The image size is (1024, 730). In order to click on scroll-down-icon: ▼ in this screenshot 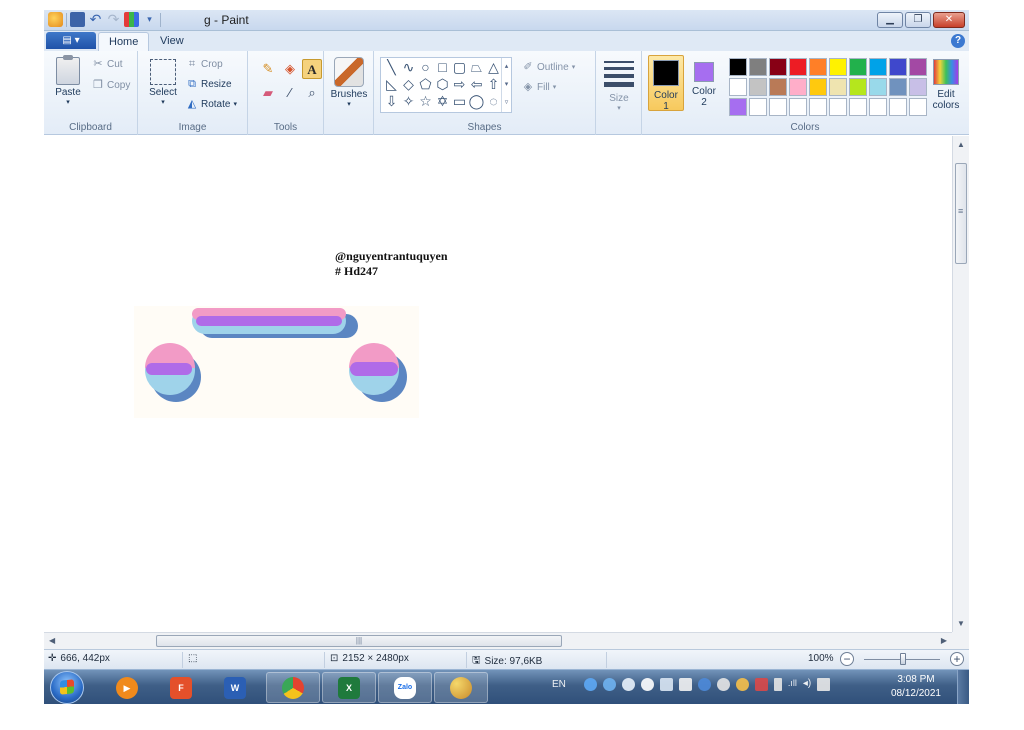, I will do `click(961, 623)`.